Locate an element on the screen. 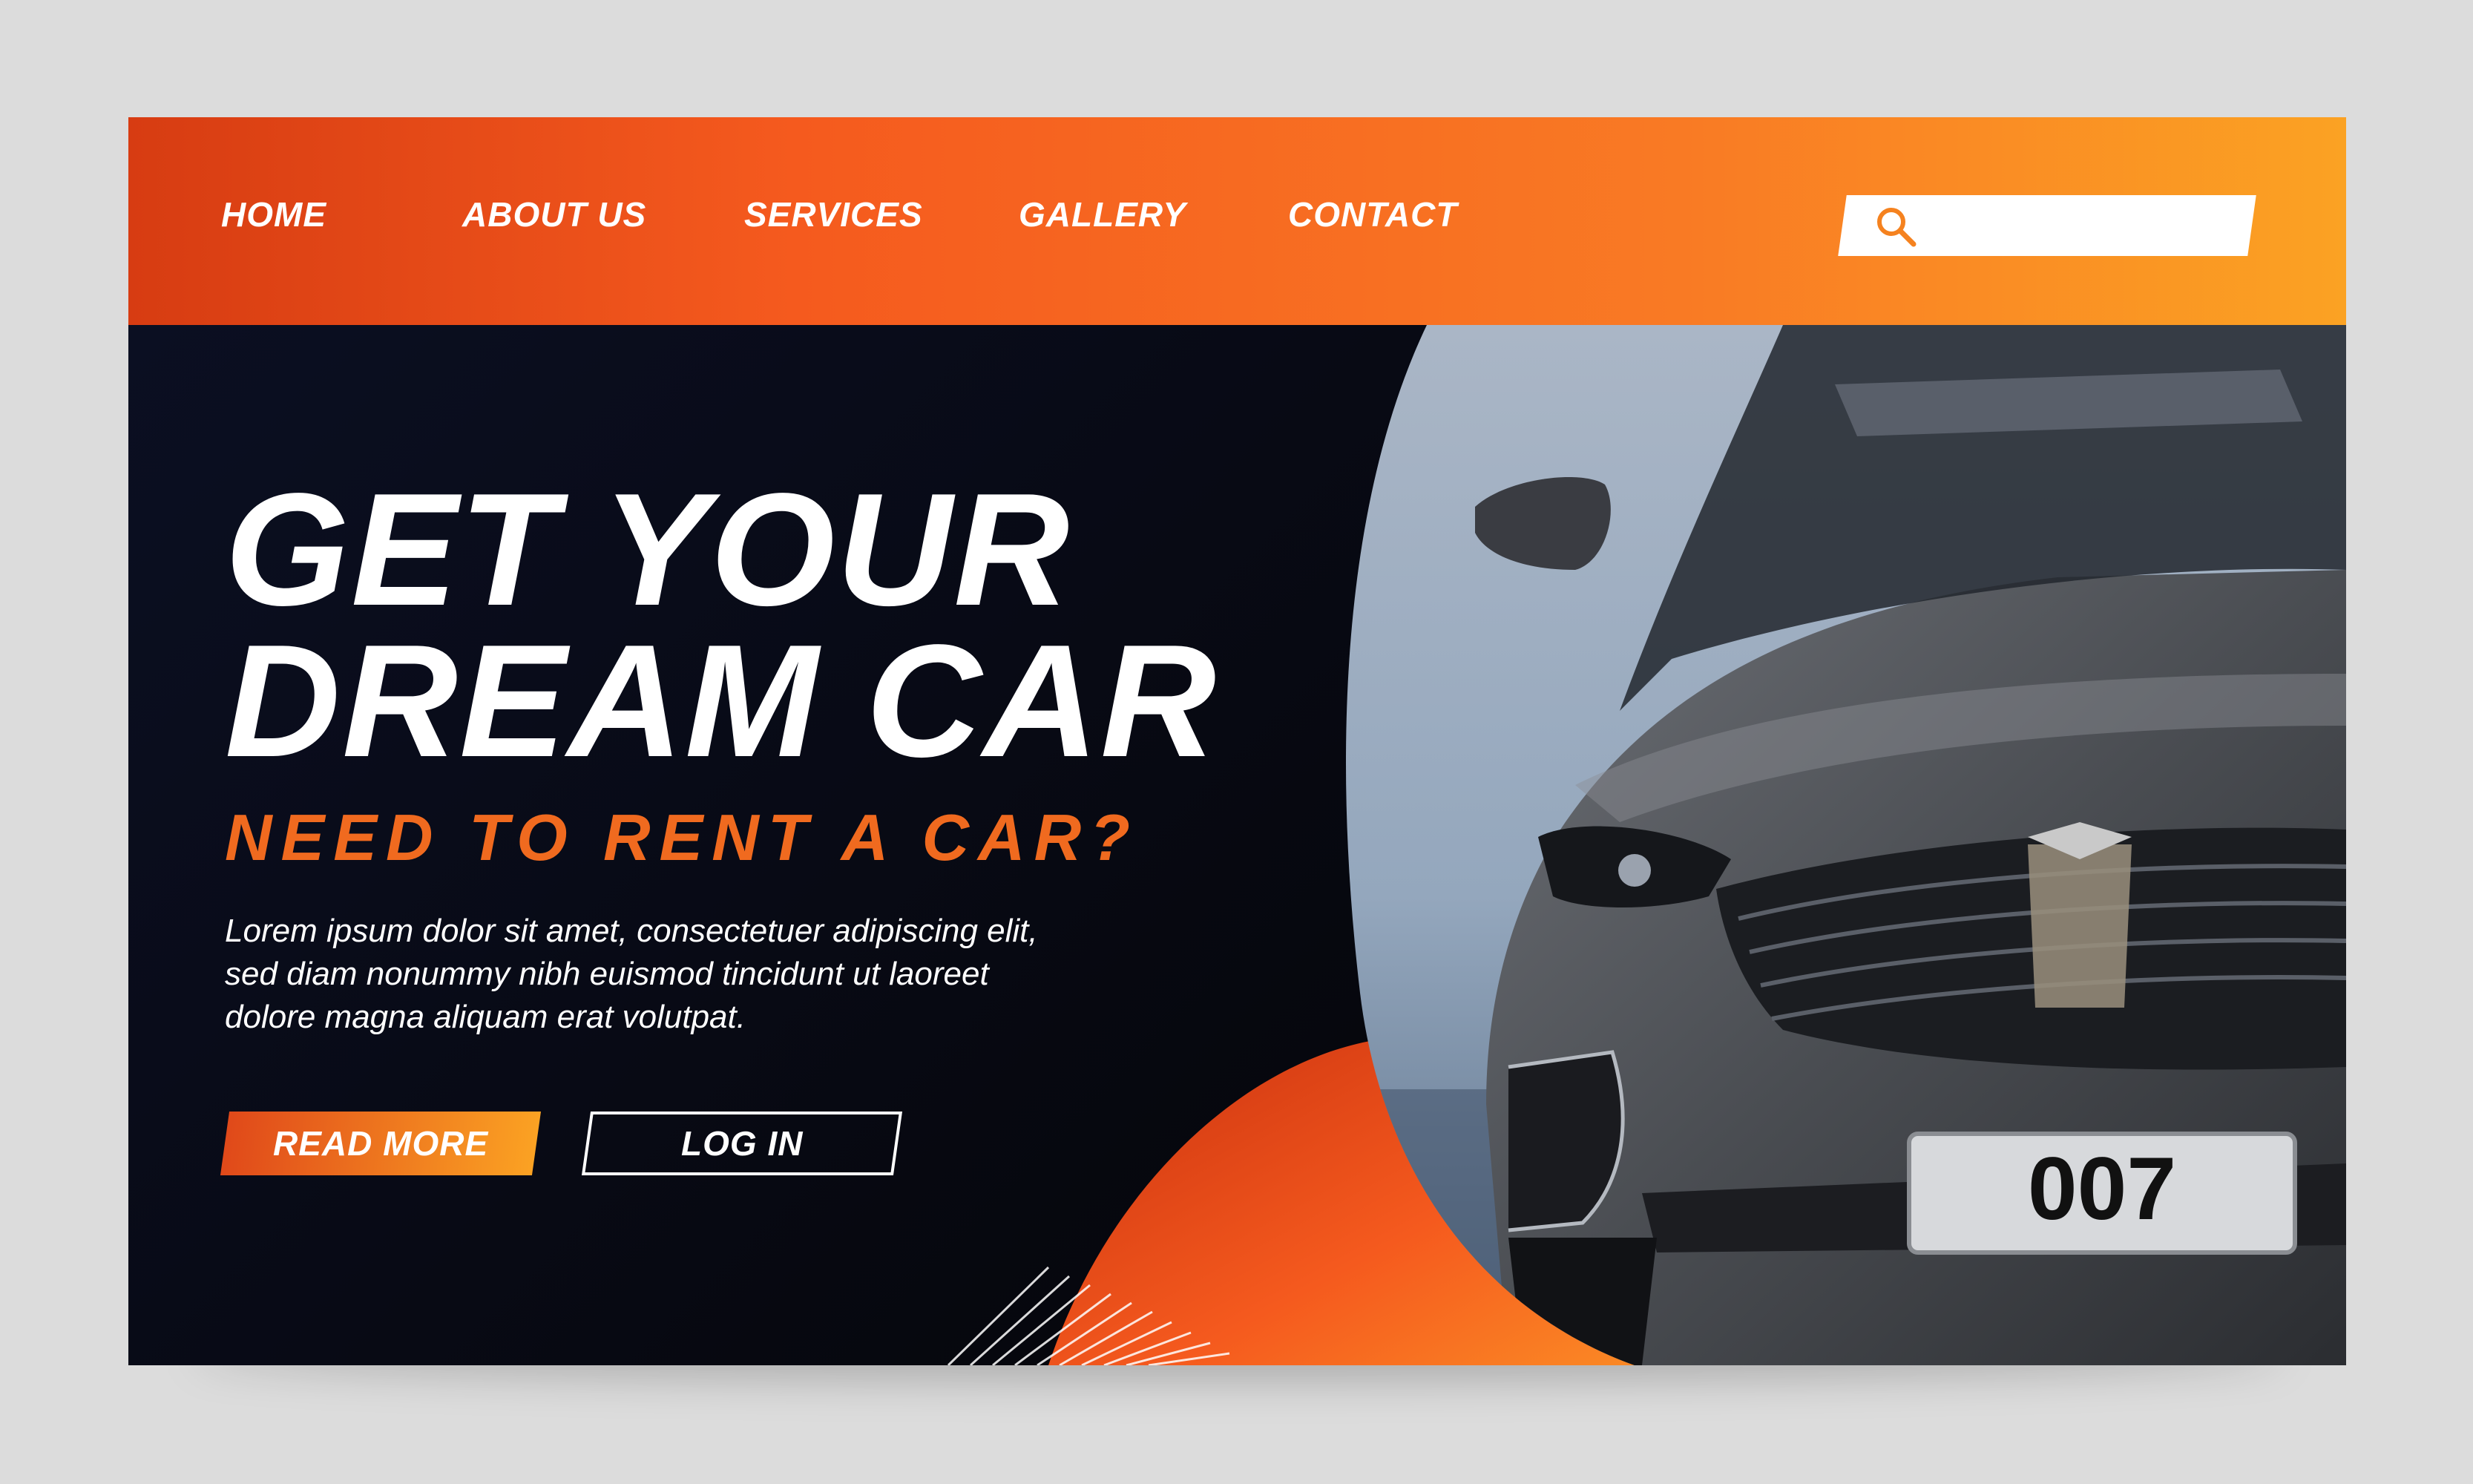 This screenshot has width=2473, height=1484. nav-gallery: GALLERY is located at coordinates (1103, 214).